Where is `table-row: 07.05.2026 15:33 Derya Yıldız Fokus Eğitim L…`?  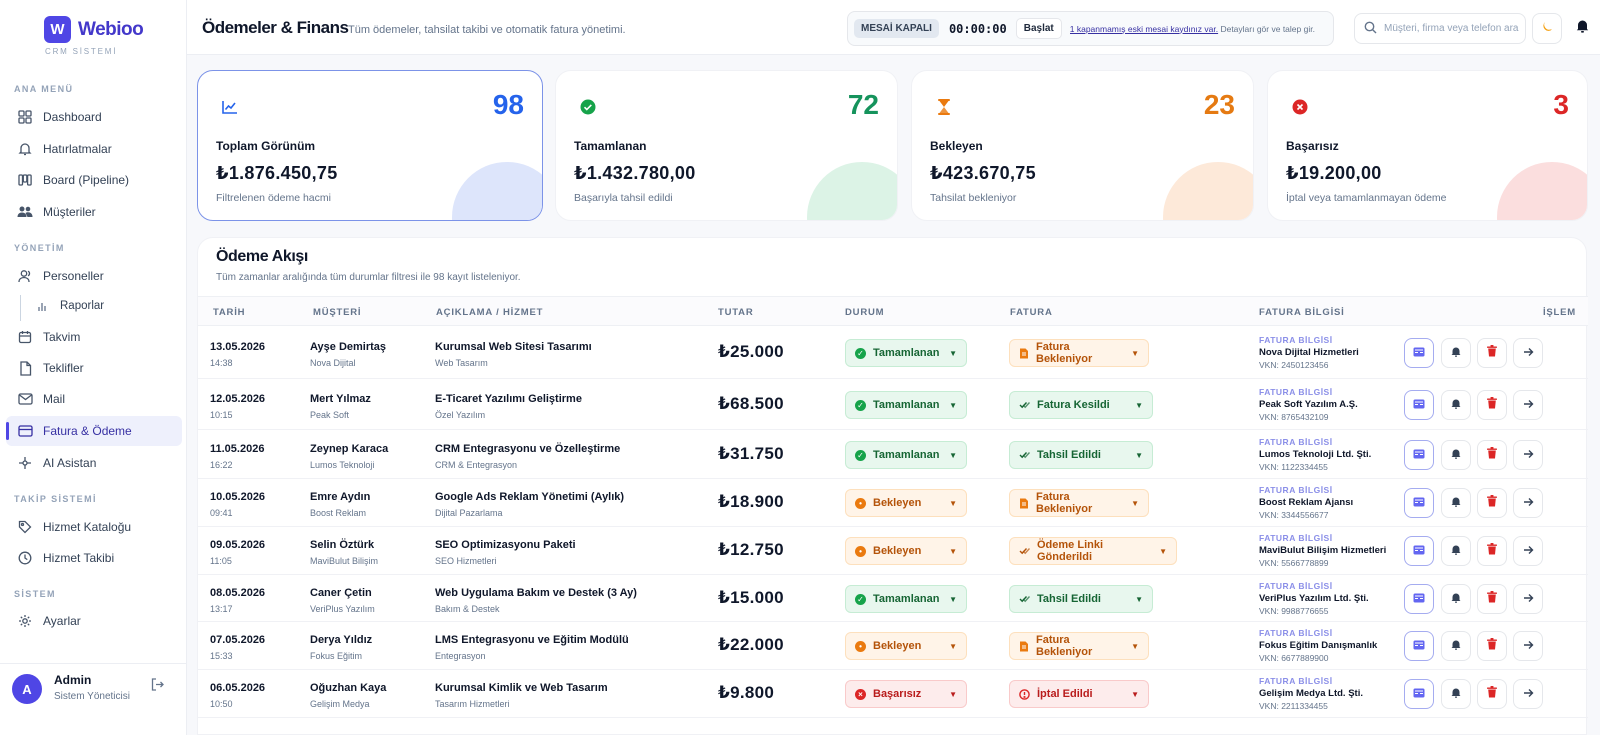
table-row: 07.05.2026 15:33 Derya Yıldız Fokus Eğitim L… is located at coordinates (893, 646).